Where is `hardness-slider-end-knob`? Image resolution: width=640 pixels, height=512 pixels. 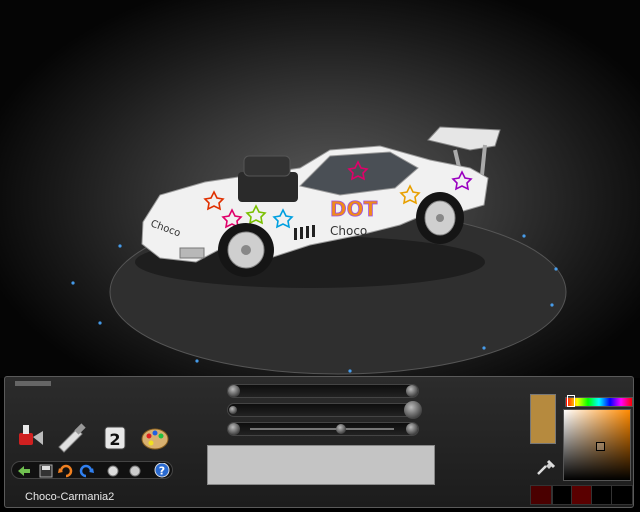
hardness-slider-end-knob is located at coordinates (412, 429).